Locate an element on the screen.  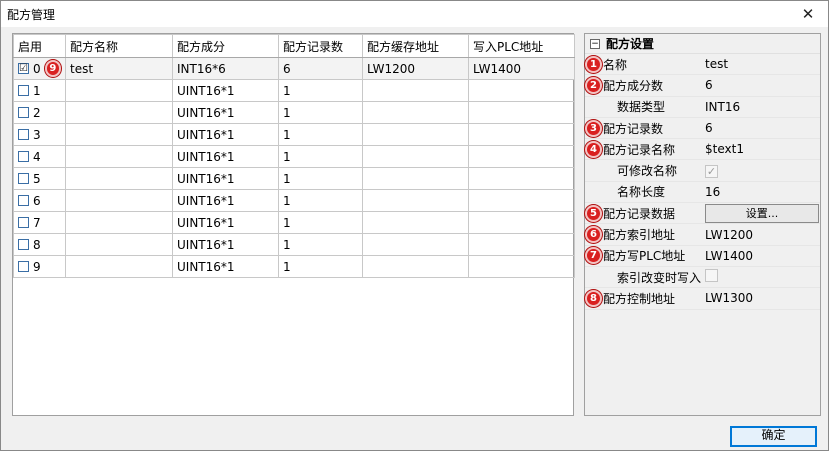
cell-component: INT16*6 is located at coordinates (225, 68).